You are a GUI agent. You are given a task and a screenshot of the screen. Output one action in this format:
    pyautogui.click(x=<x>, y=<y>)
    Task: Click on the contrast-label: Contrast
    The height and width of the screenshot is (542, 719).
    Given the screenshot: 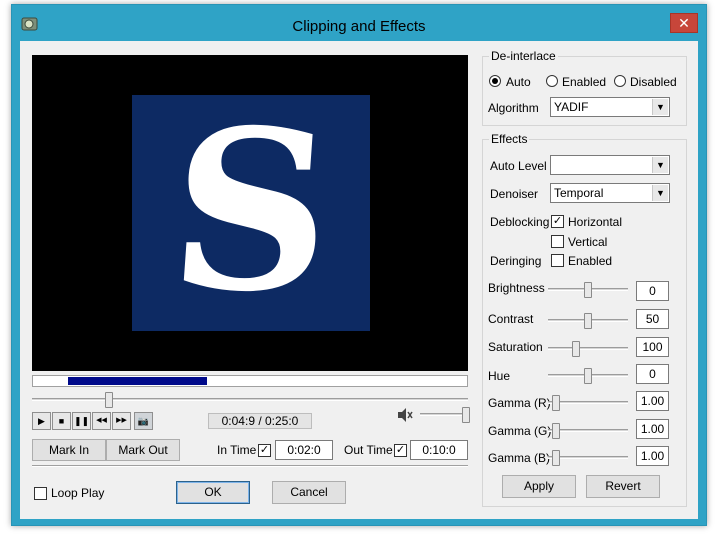 What is the action you would take?
    pyautogui.click(x=511, y=319)
    